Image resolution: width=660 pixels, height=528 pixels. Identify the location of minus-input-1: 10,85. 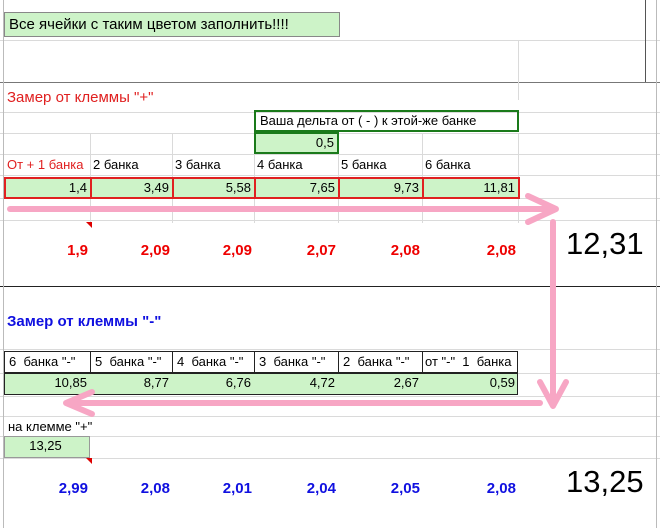
(47, 383).